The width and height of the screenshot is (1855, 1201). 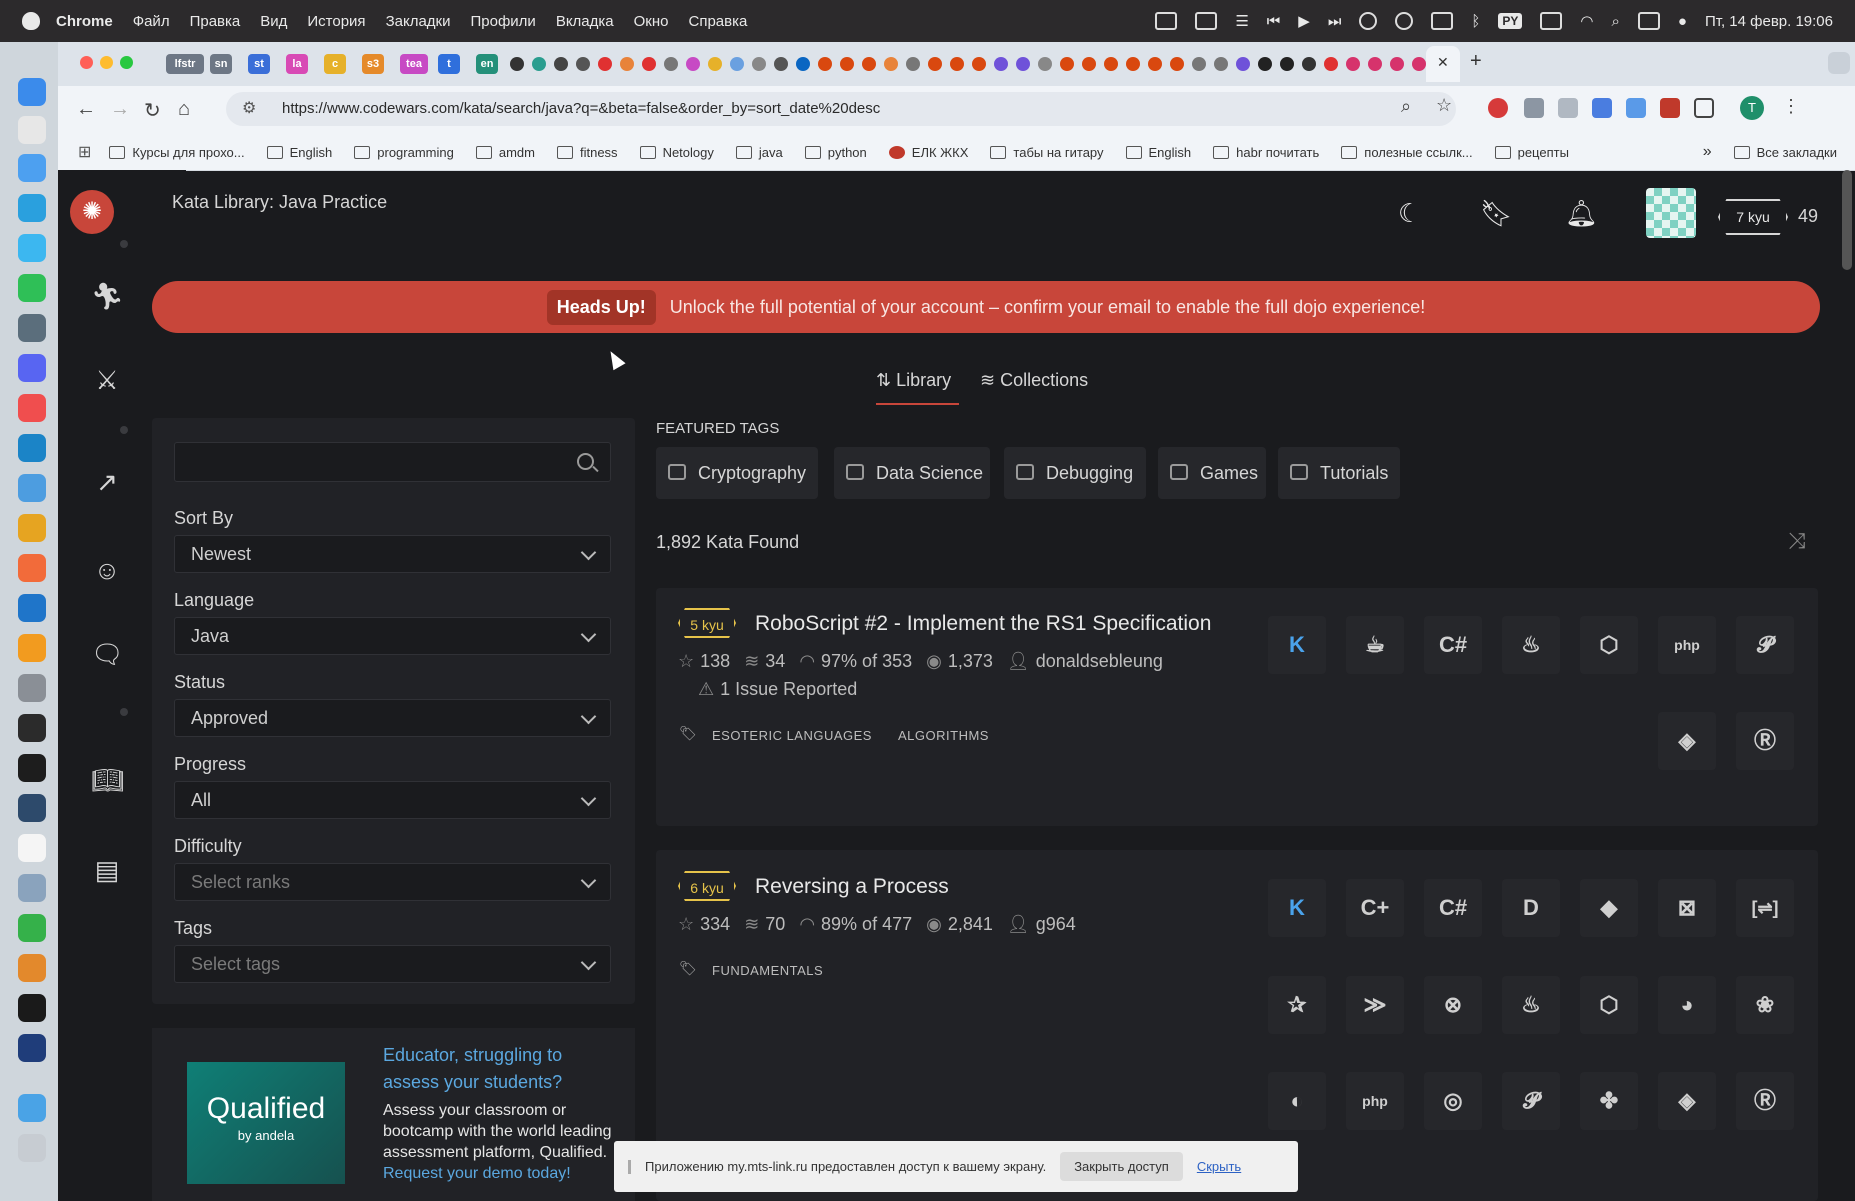 I want to click on menu-file: Файл, so click(x=151, y=21).